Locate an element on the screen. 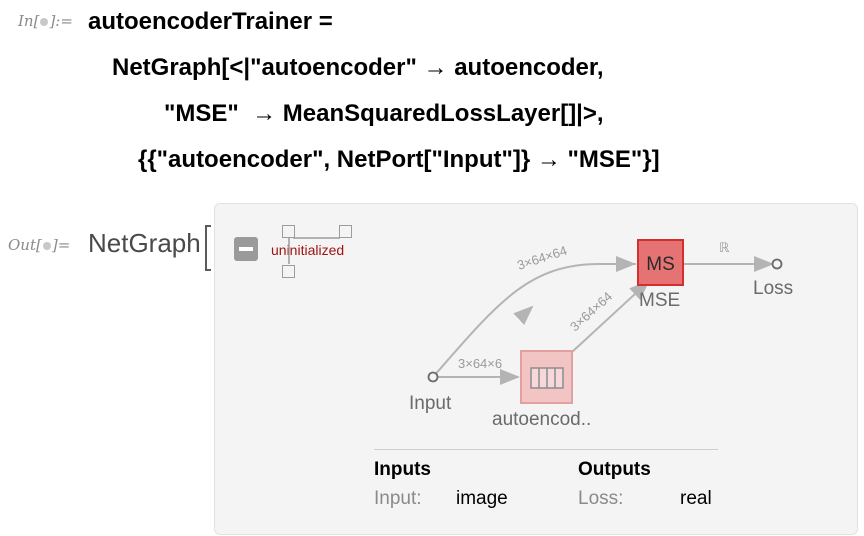  edge-arrow is located at coordinates (523, 315).